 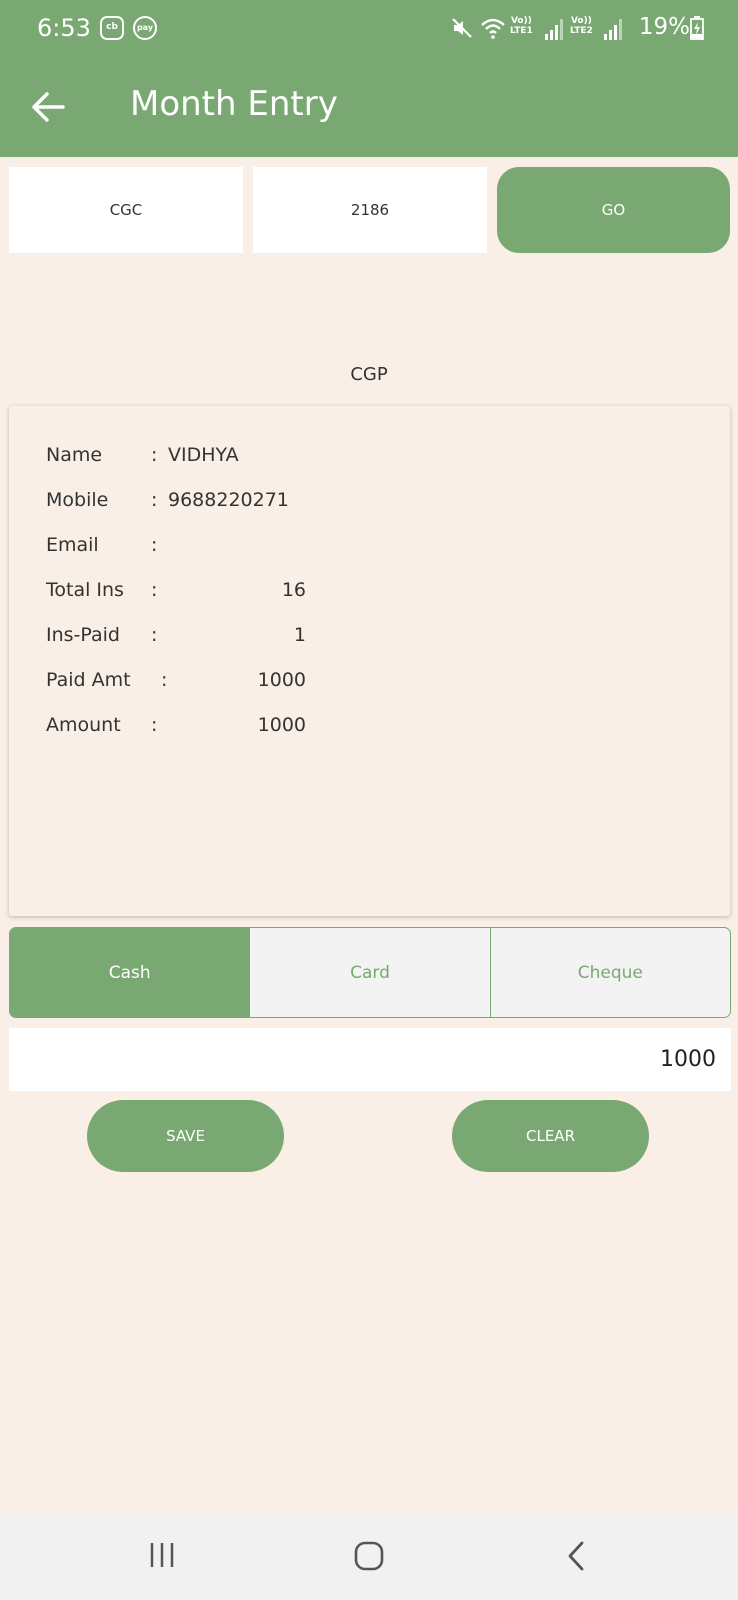 What do you see at coordinates (64, 28) in the screenshot?
I see `status-time: 6:53` at bounding box center [64, 28].